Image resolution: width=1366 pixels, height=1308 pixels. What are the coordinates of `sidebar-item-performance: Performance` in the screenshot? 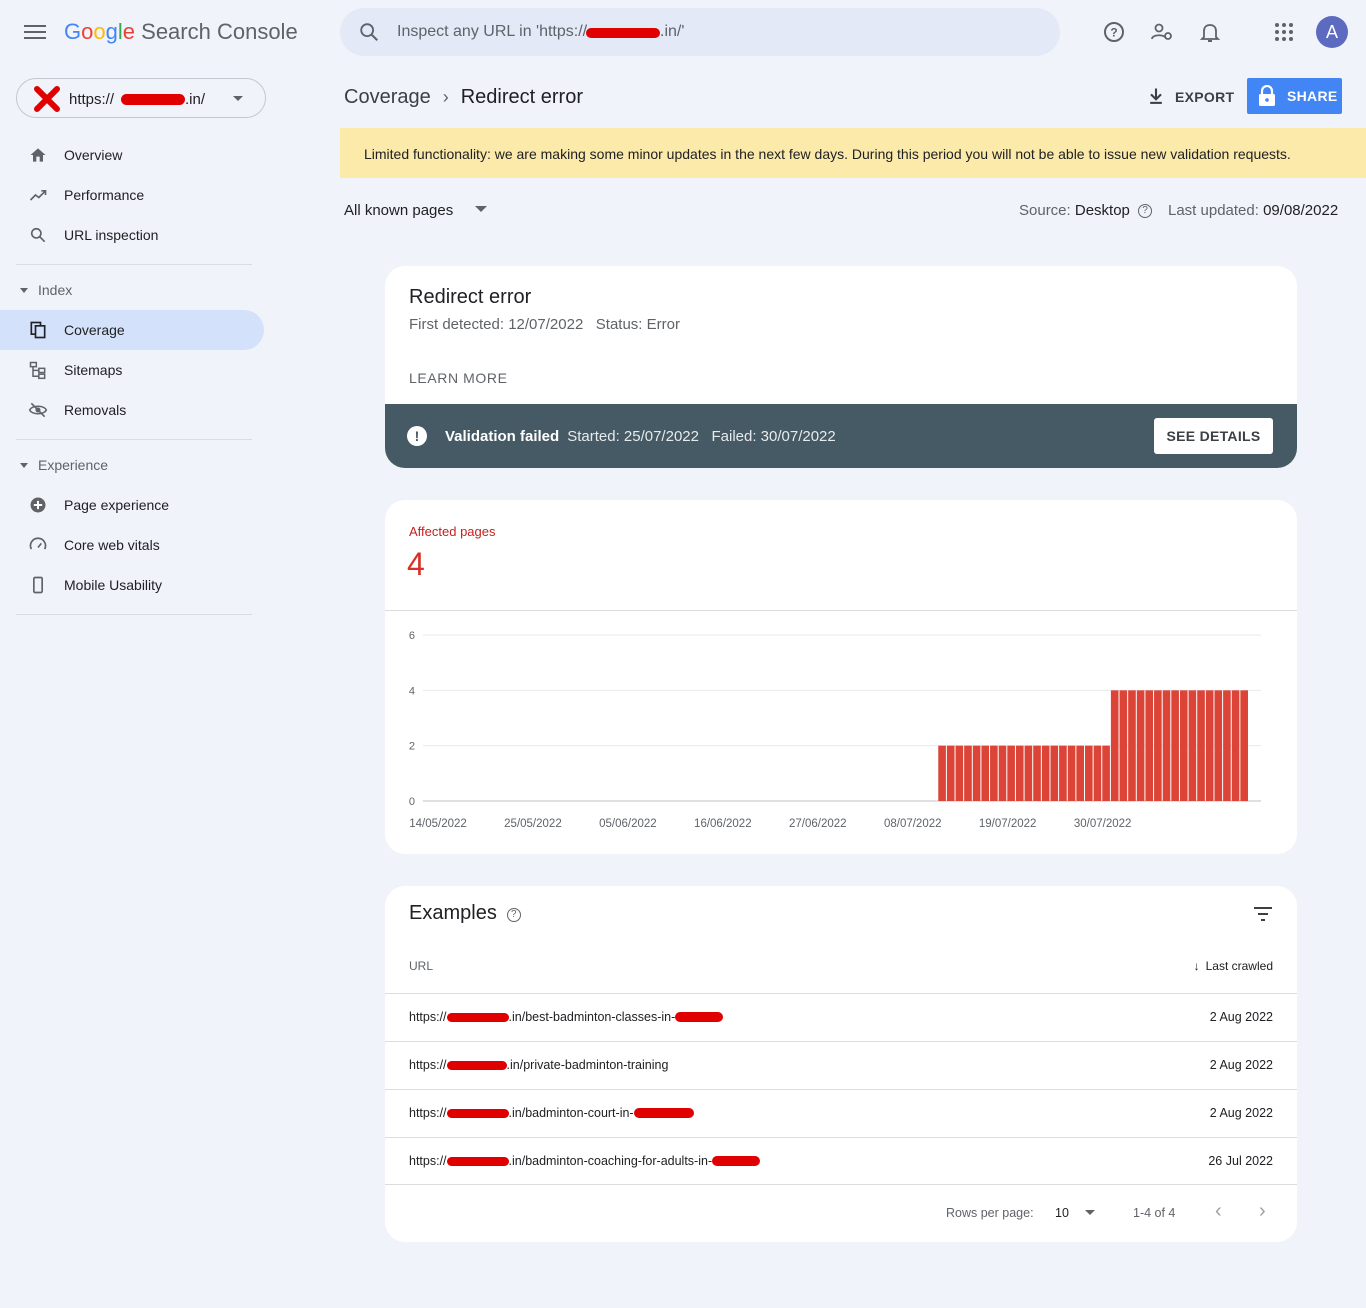 It's located at (132, 195).